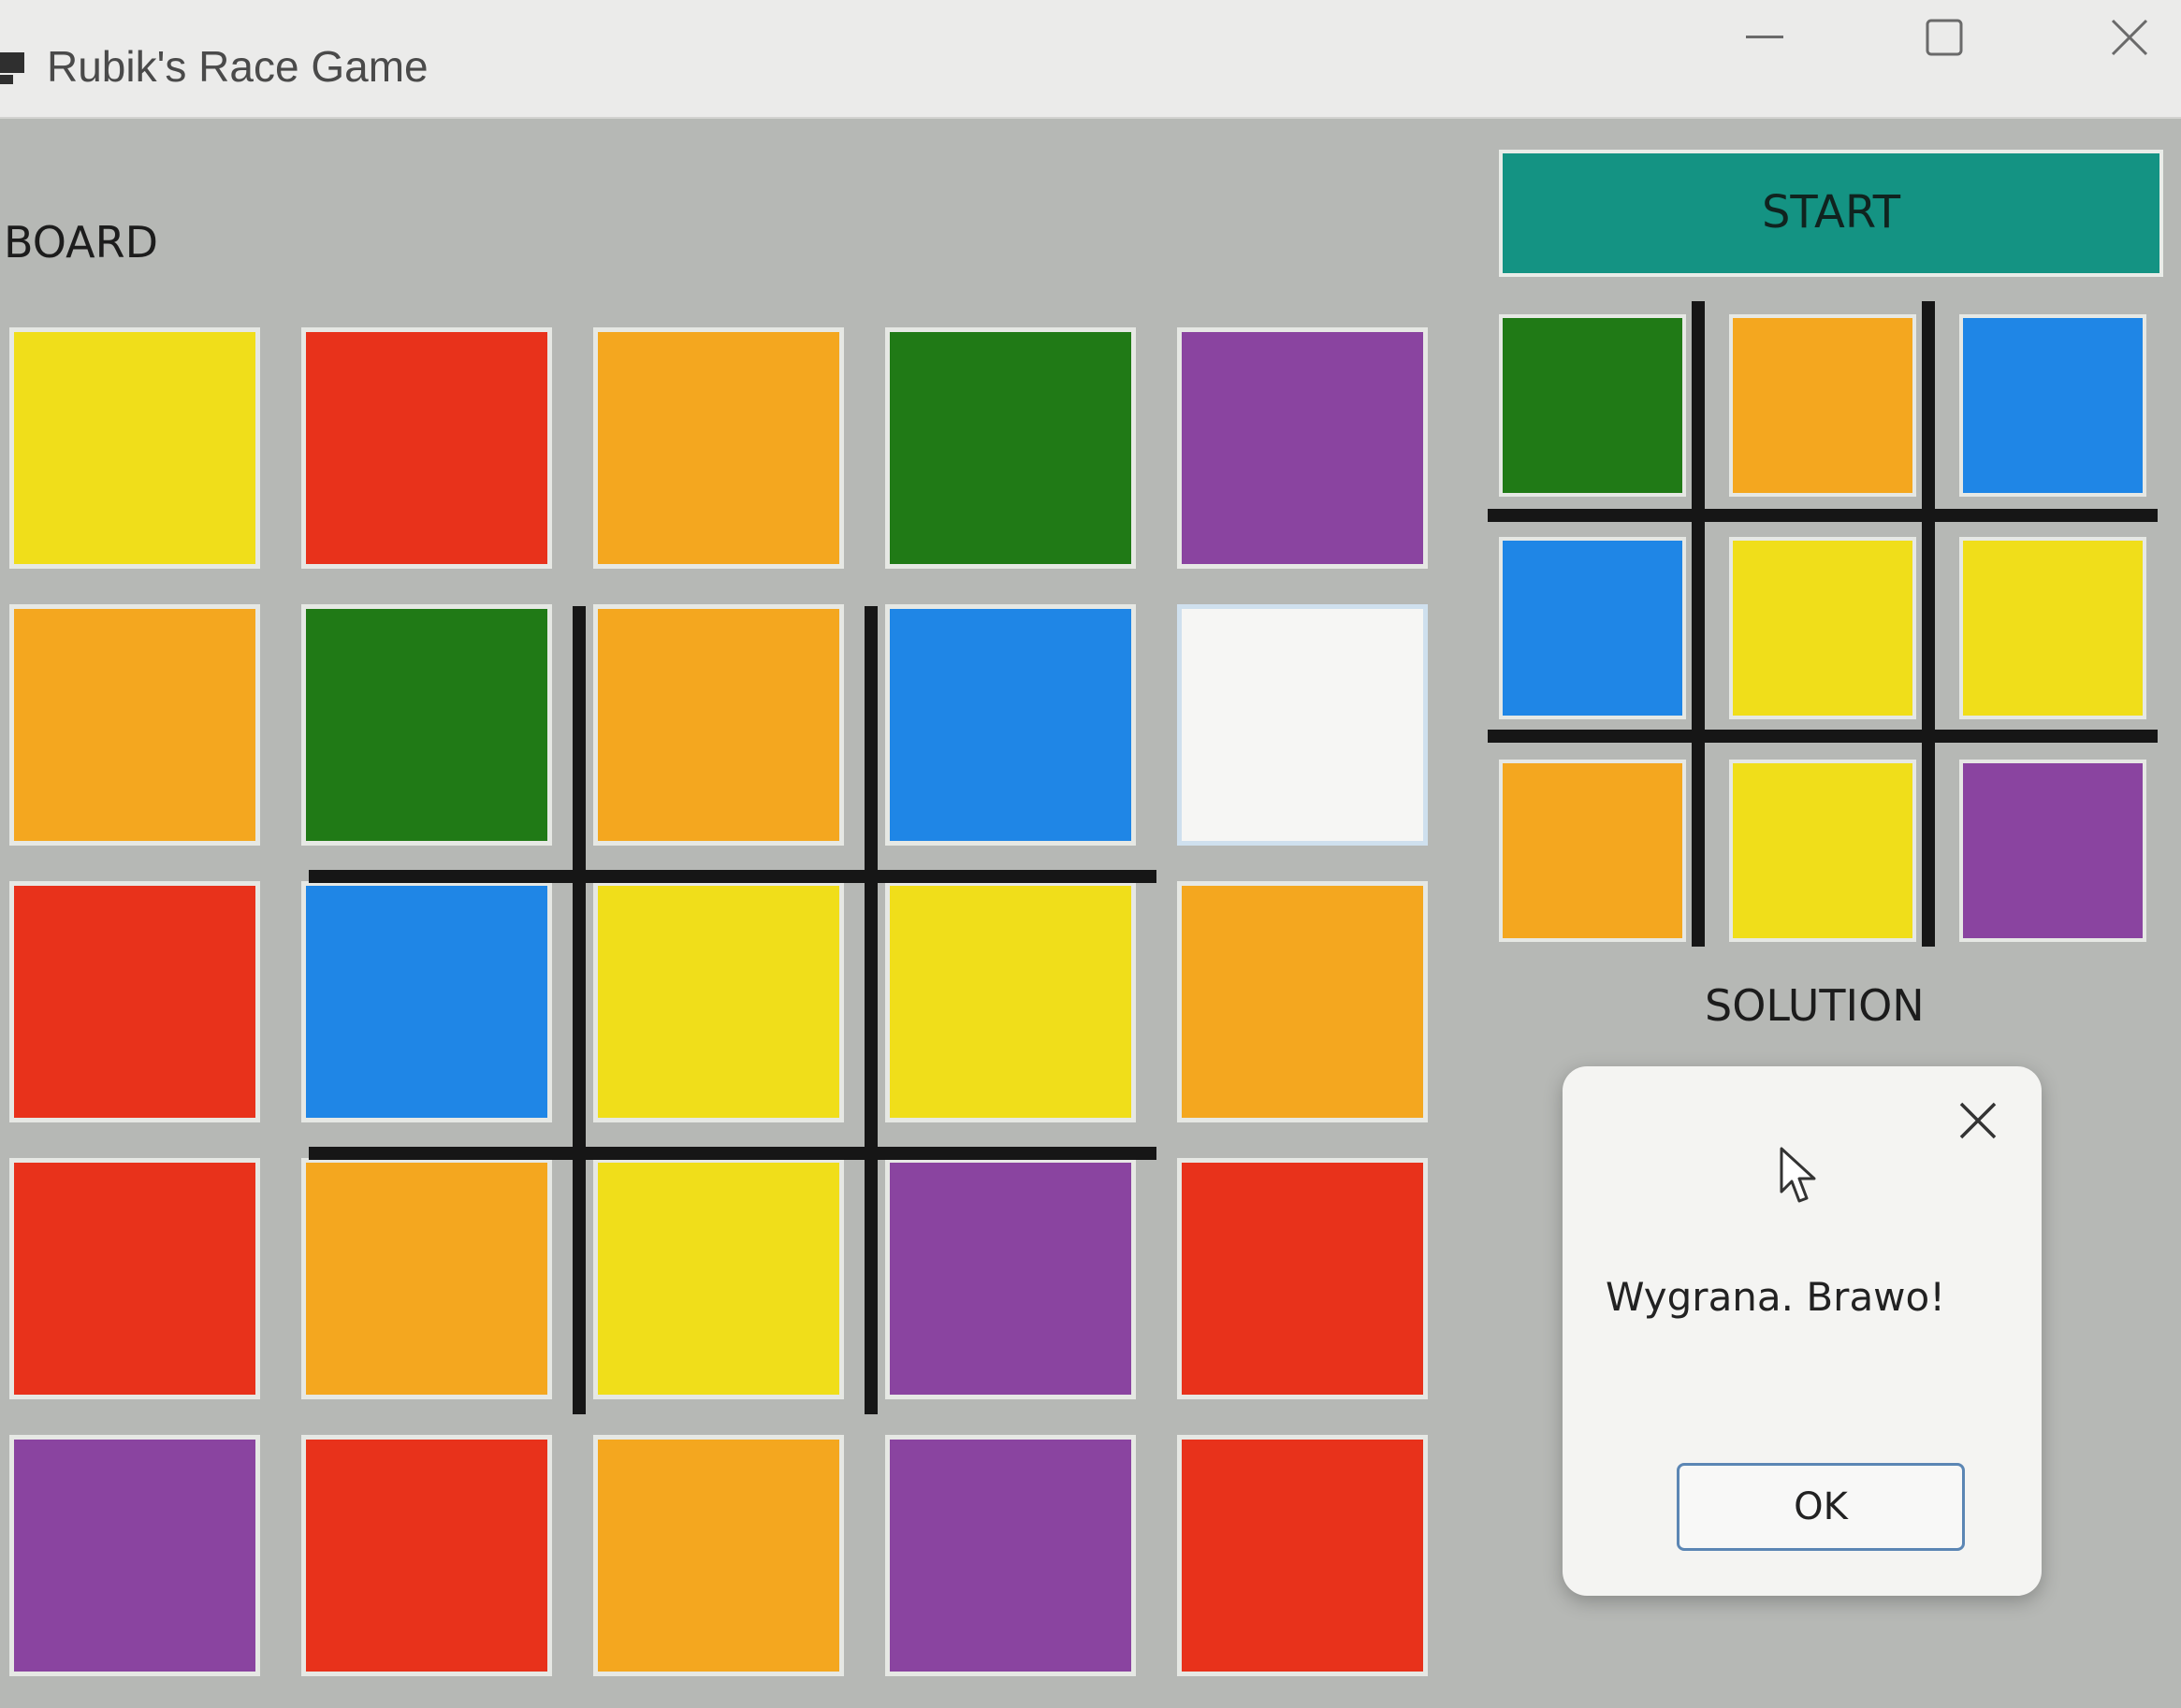 The width and height of the screenshot is (2181, 1708). Describe the element at coordinates (1815, 1005) in the screenshot. I see `solution-label: SOLUTION` at that location.